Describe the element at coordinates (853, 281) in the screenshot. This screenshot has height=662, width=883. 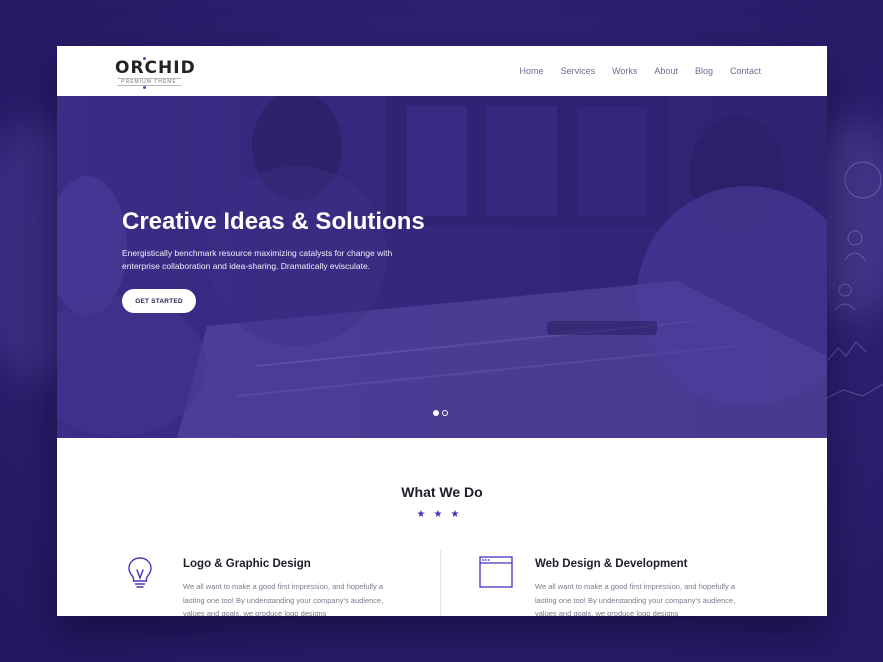
I see `whiteboard-sketch-icon` at that location.